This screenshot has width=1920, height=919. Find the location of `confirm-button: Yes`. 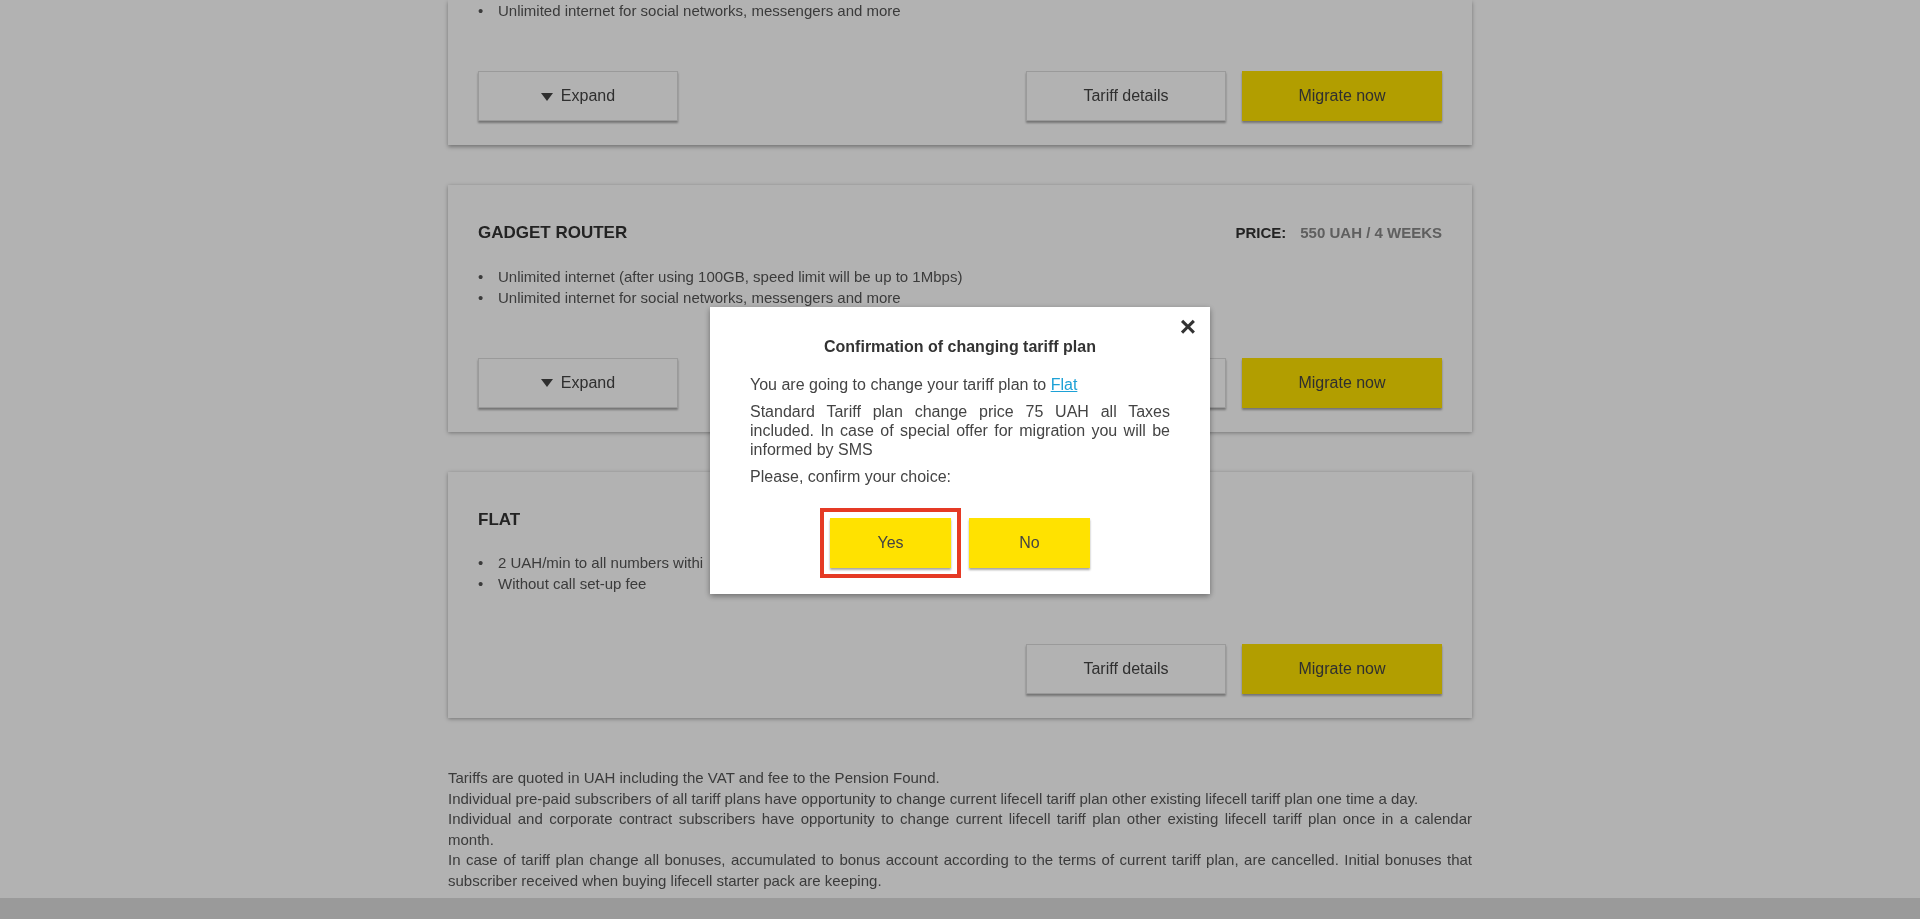

confirm-button: Yes is located at coordinates (890, 543).